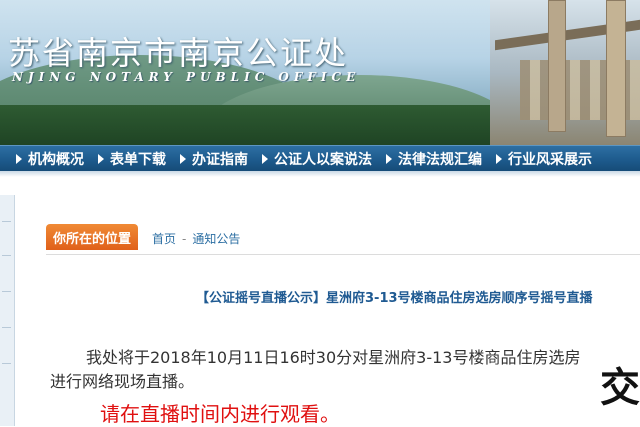 Image resolution: width=640 pixels, height=427 pixels. Describe the element at coordinates (186, 77) in the screenshot. I see `site-subtitle: NJING NOTARY PUBLIC OFFICE` at that location.